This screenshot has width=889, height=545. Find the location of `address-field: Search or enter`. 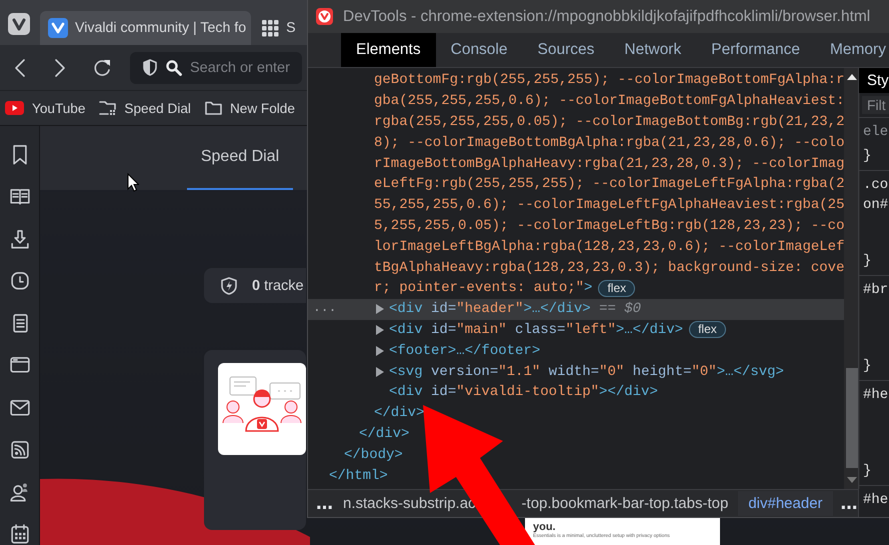

address-field: Search or enter is located at coordinates (216, 68).